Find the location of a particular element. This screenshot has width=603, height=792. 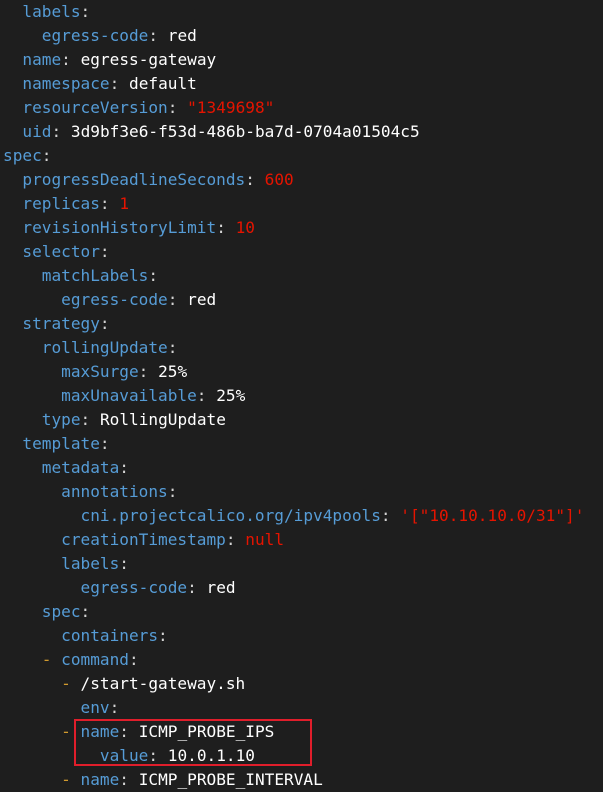

code-line: revisionHistoryLimit: 10 is located at coordinates (129, 228).